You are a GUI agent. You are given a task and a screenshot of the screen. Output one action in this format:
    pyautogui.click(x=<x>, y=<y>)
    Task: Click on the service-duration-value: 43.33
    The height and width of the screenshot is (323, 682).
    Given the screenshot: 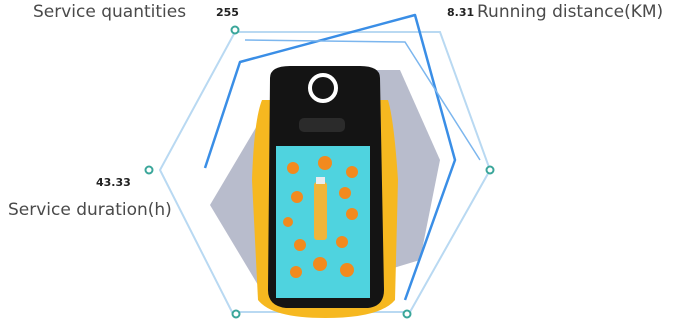 What is the action you would take?
    pyautogui.click(x=113, y=182)
    